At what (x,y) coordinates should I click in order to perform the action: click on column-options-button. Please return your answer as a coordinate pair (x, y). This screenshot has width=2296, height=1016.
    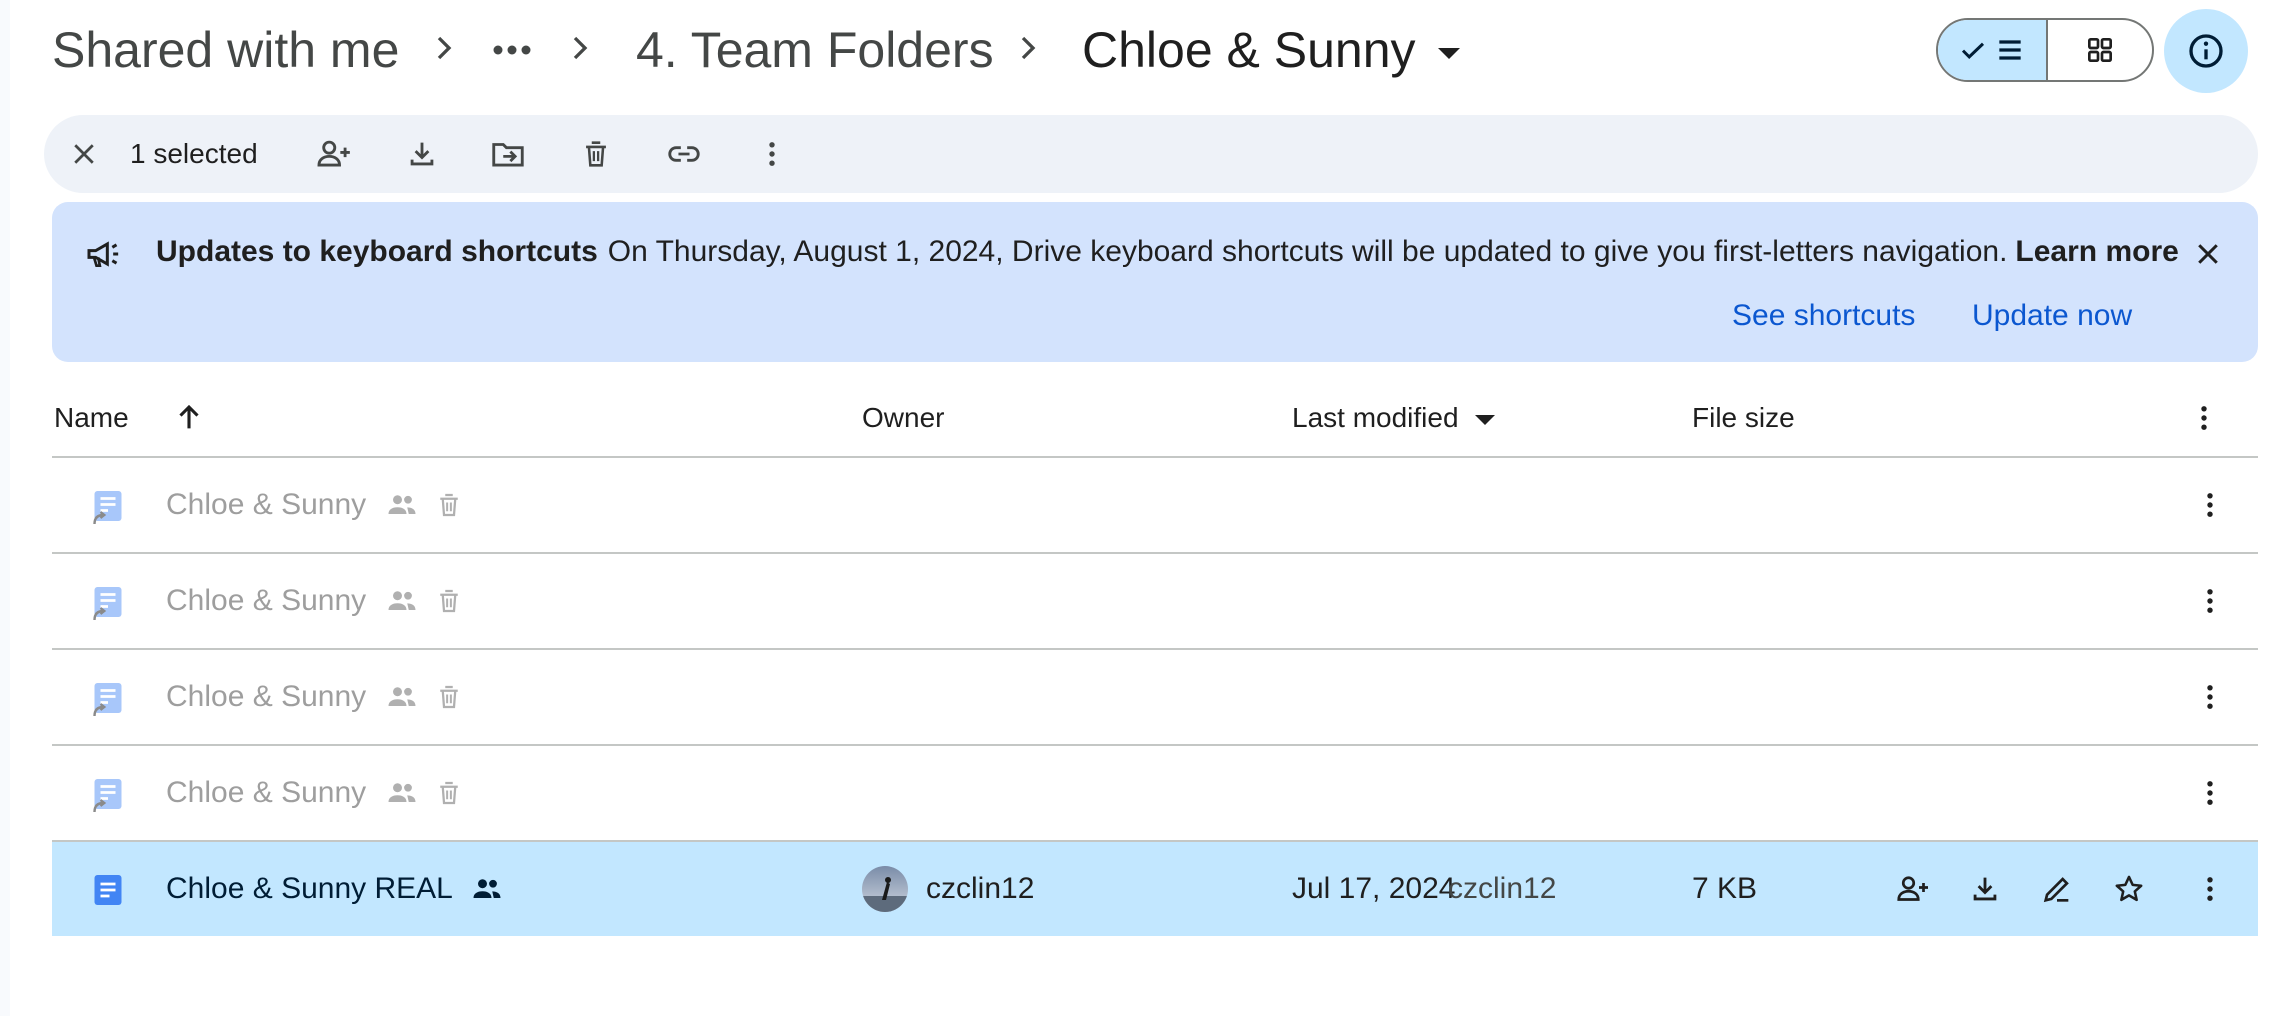
    Looking at the image, I should click on (2204, 418).